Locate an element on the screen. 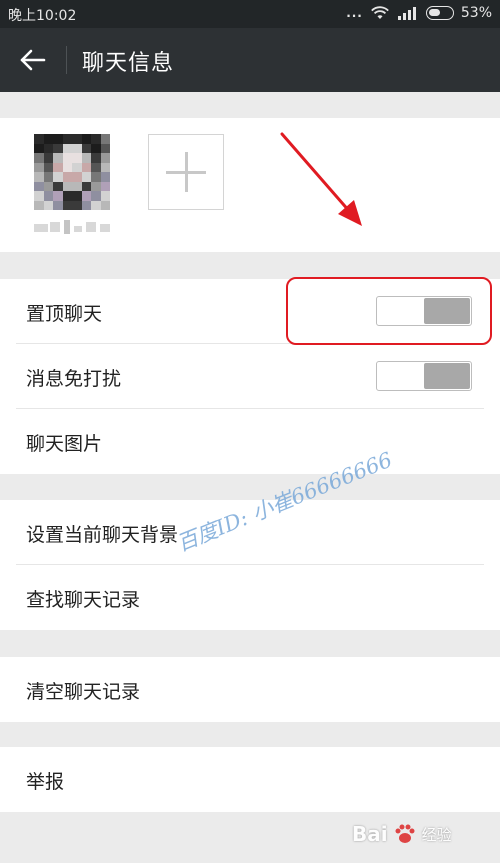 This screenshot has width=500, height=863. row-label: 聊天图片 is located at coordinates (64, 444).